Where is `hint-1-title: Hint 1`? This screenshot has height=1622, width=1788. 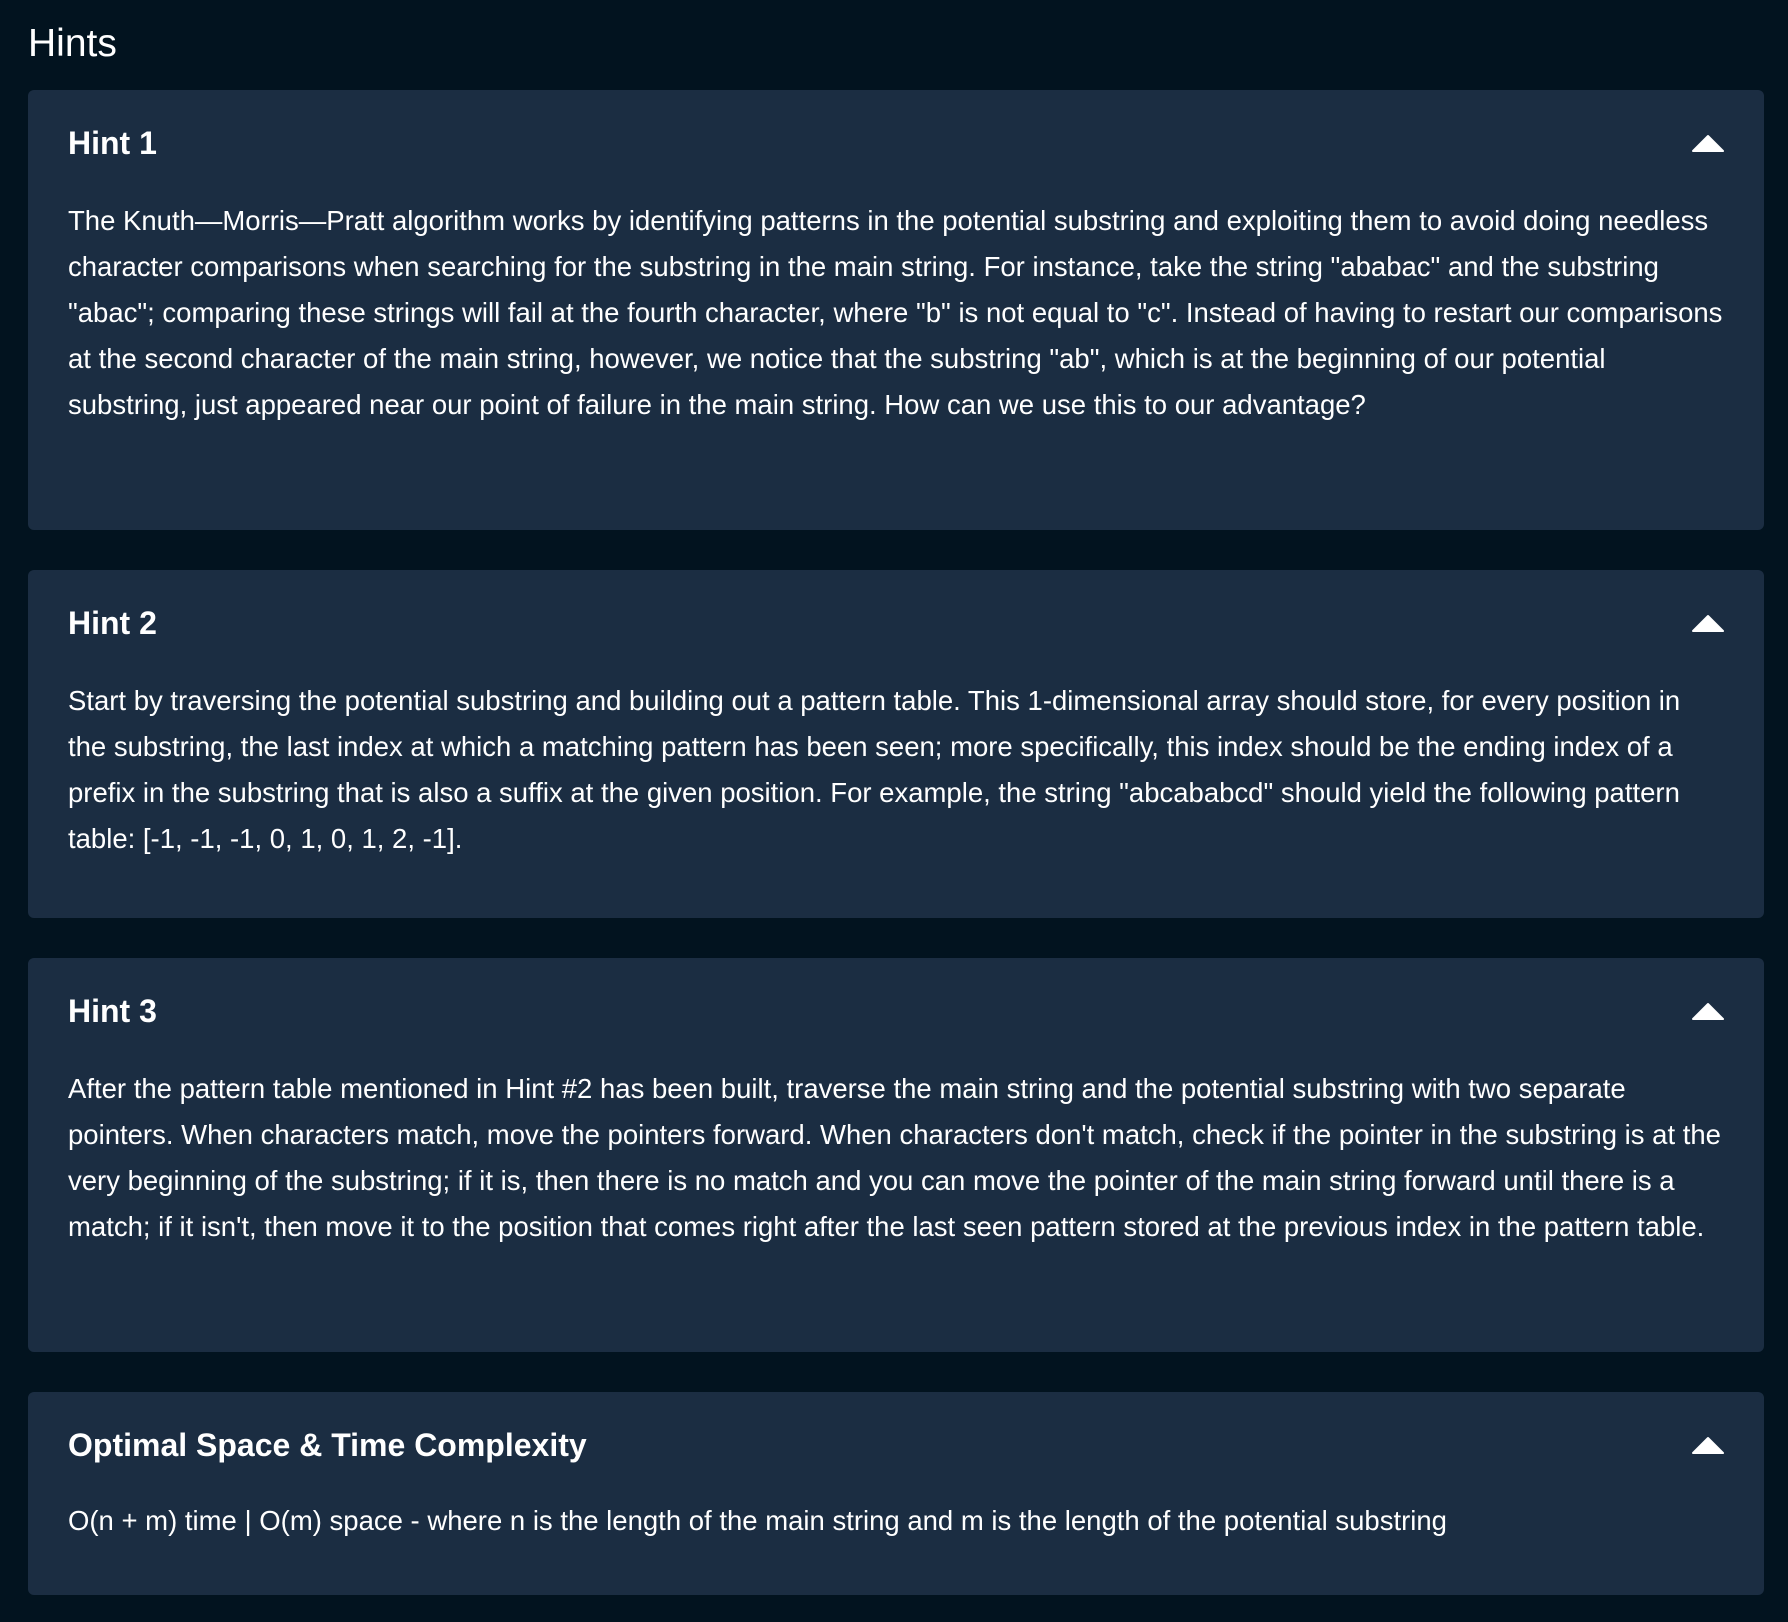 hint-1-title: Hint 1 is located at coordinates (112, 142).